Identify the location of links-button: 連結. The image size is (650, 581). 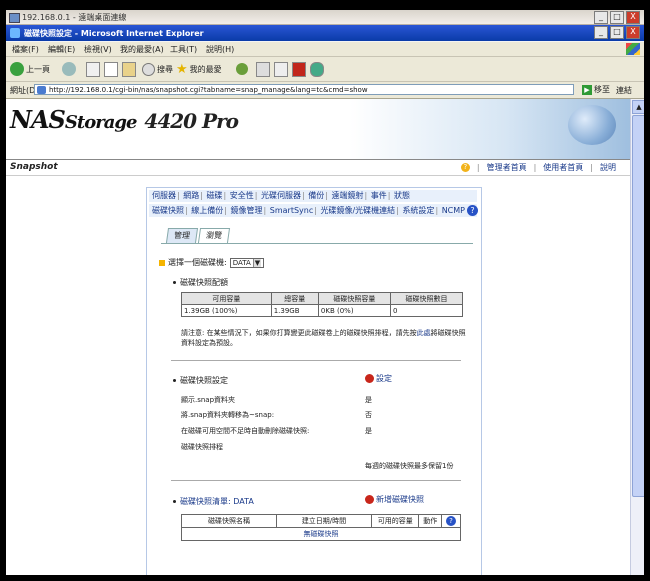
(624, 90).